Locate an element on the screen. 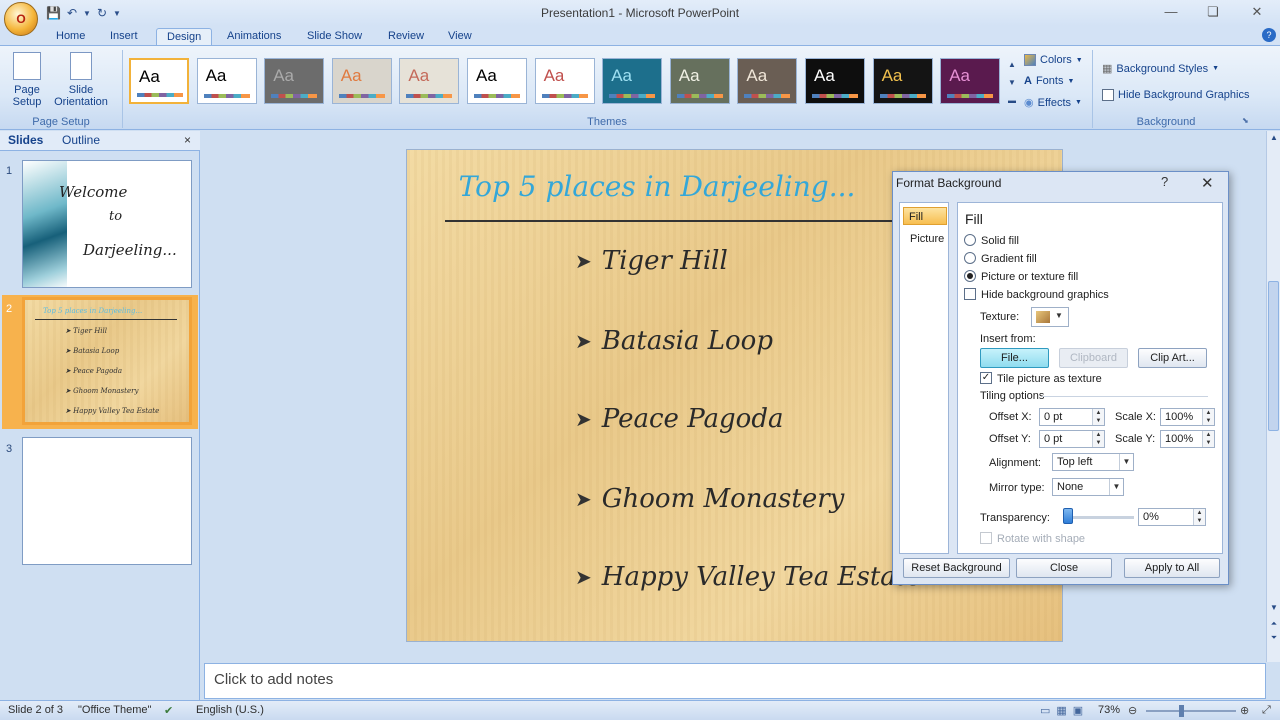 This screenshot has width=1280, height=720. scale-x-input: 100% ▲ ▼ is located at coordinates (1187, 417).